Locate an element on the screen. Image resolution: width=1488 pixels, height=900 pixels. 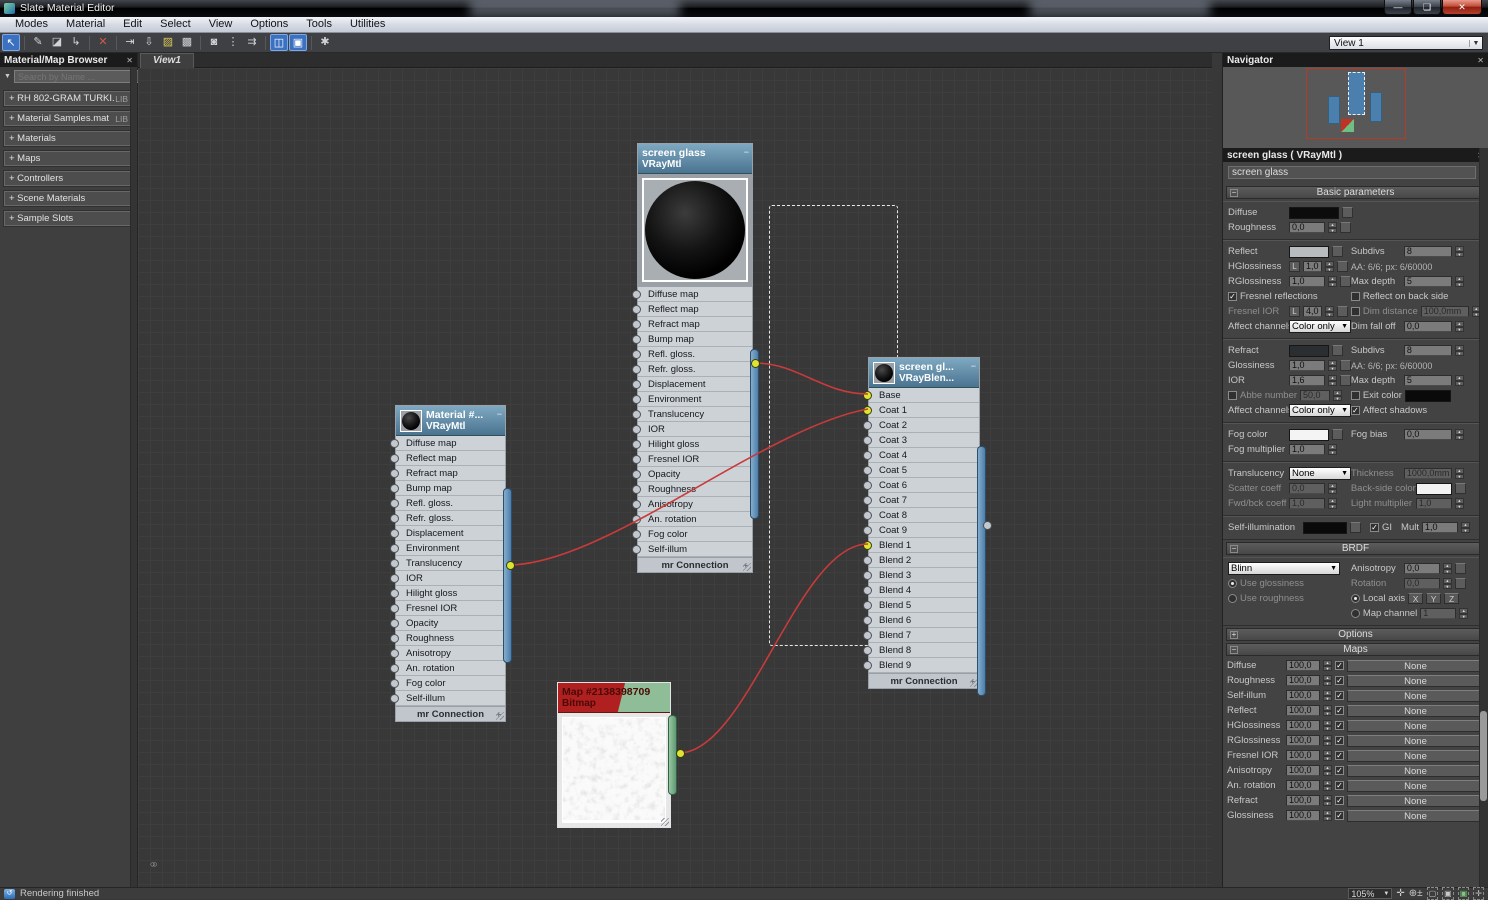
map-amount-field: 100,0 is located at coordinates (1303, 770).